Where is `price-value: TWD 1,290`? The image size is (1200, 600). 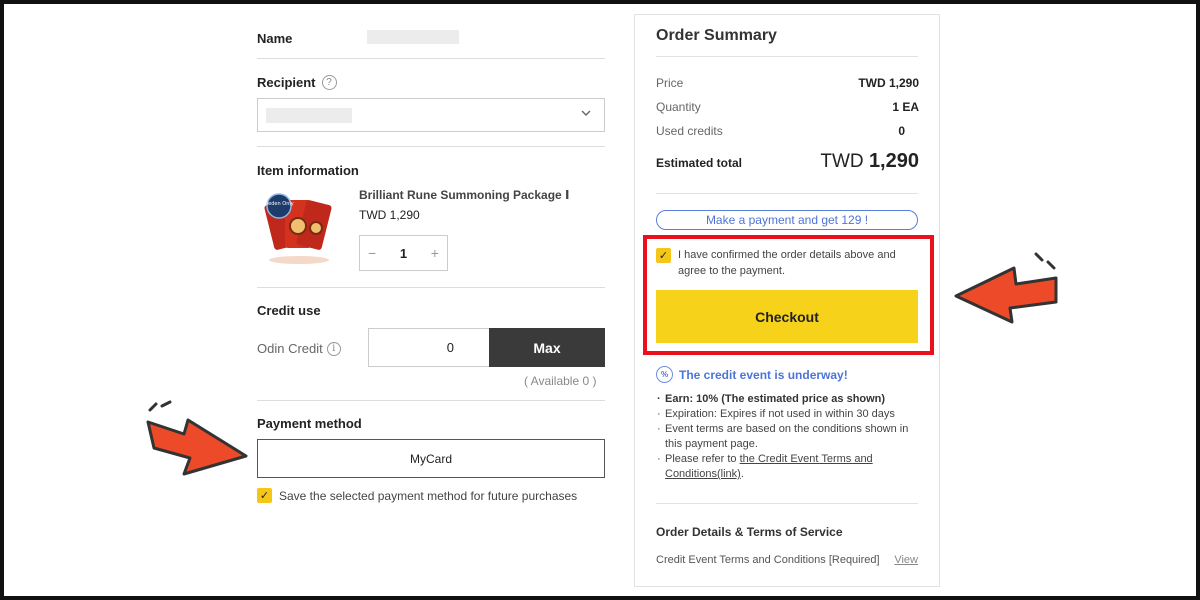
price-value: TWD 1,290 is located at coordinates (888, 83).